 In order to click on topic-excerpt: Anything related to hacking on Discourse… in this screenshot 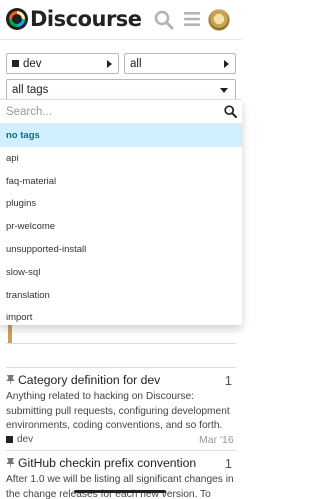, I will do `click(118, 411)`.